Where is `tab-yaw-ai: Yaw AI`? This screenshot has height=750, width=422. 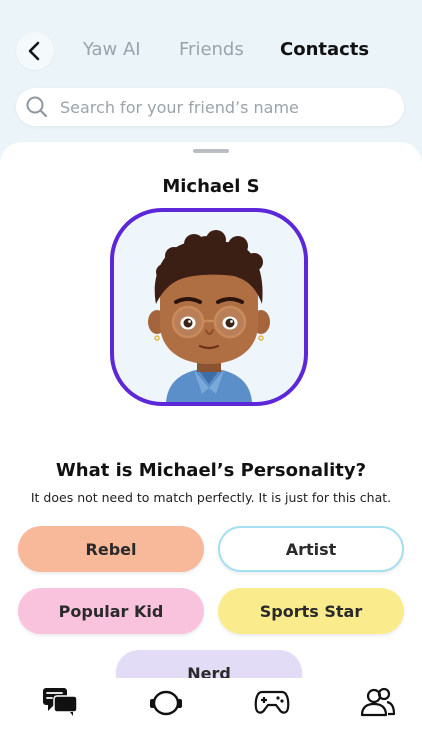
tab-yaw-ai: Yaw AI is located at coordinates (112, 49).